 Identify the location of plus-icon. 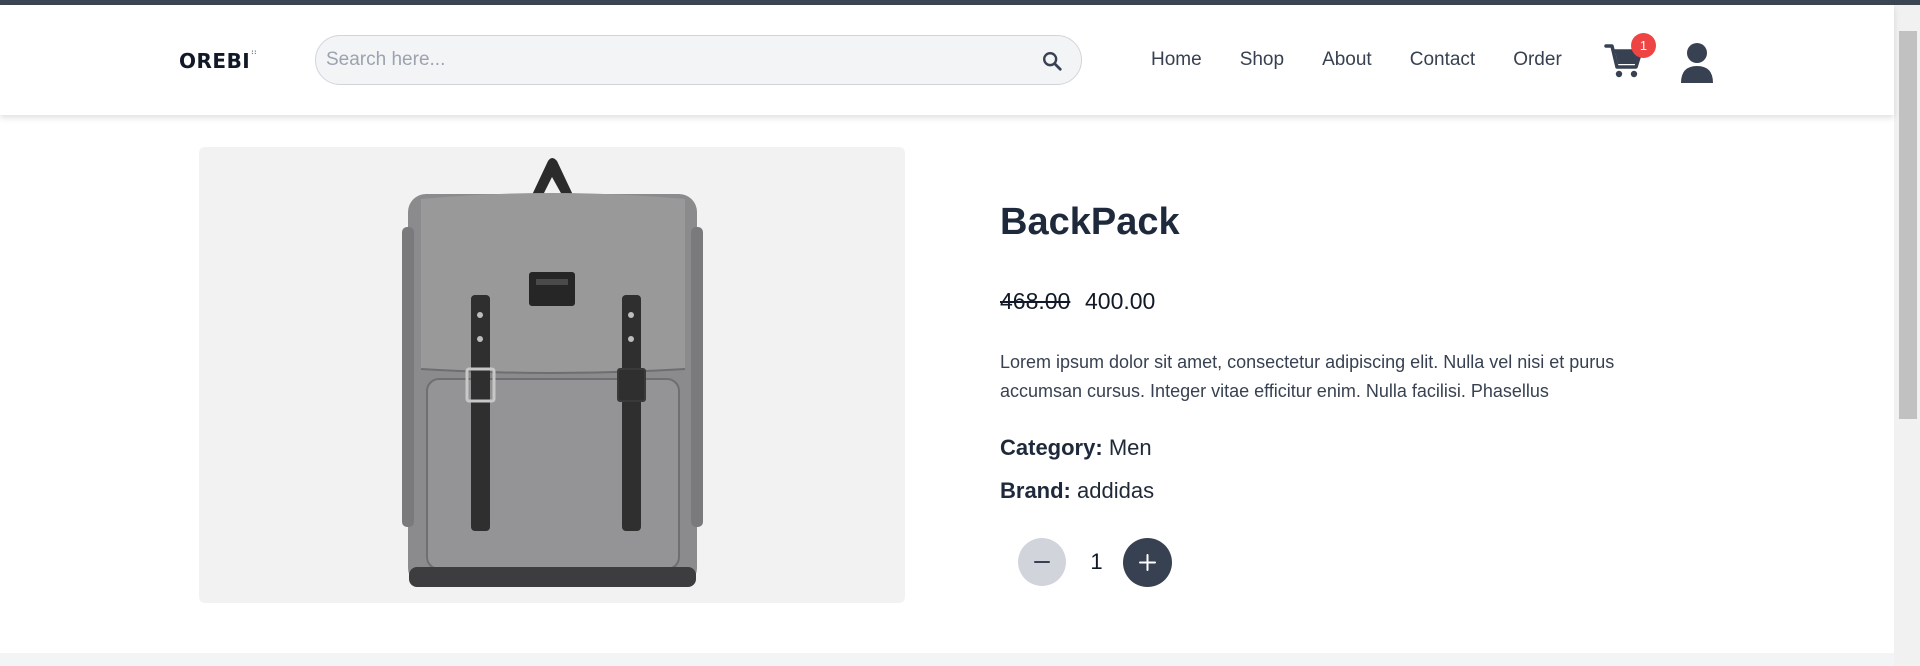
(1147, 562).